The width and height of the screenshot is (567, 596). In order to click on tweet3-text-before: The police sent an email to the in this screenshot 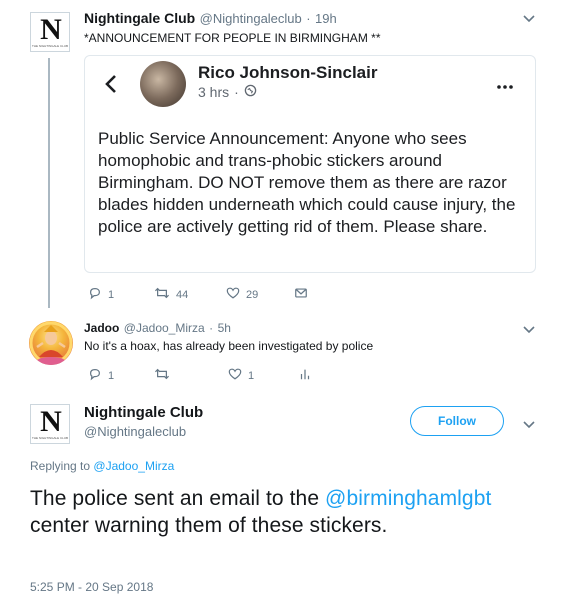, I will do `click(178, 498)`.